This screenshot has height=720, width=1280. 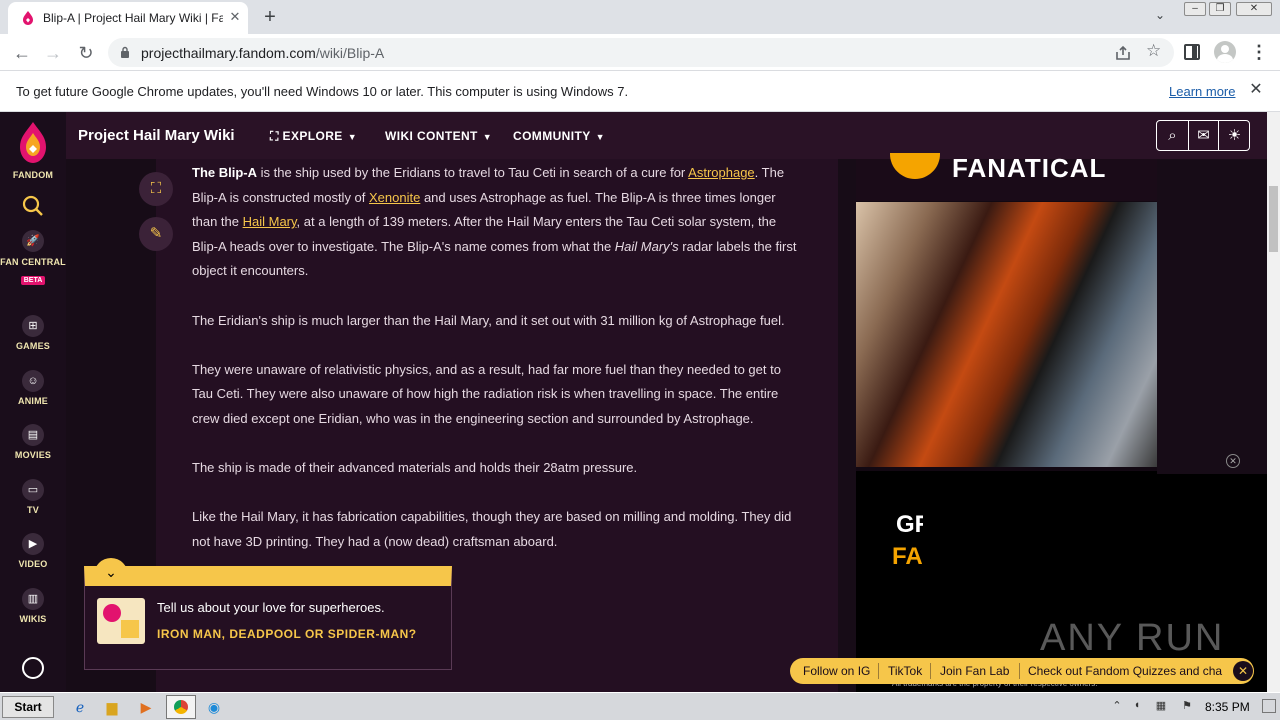 What do you see at coordinates (270, 221) in the screenshot?
I see `link-hail-mary: Hail Mary` at bounding box center [270, 221].